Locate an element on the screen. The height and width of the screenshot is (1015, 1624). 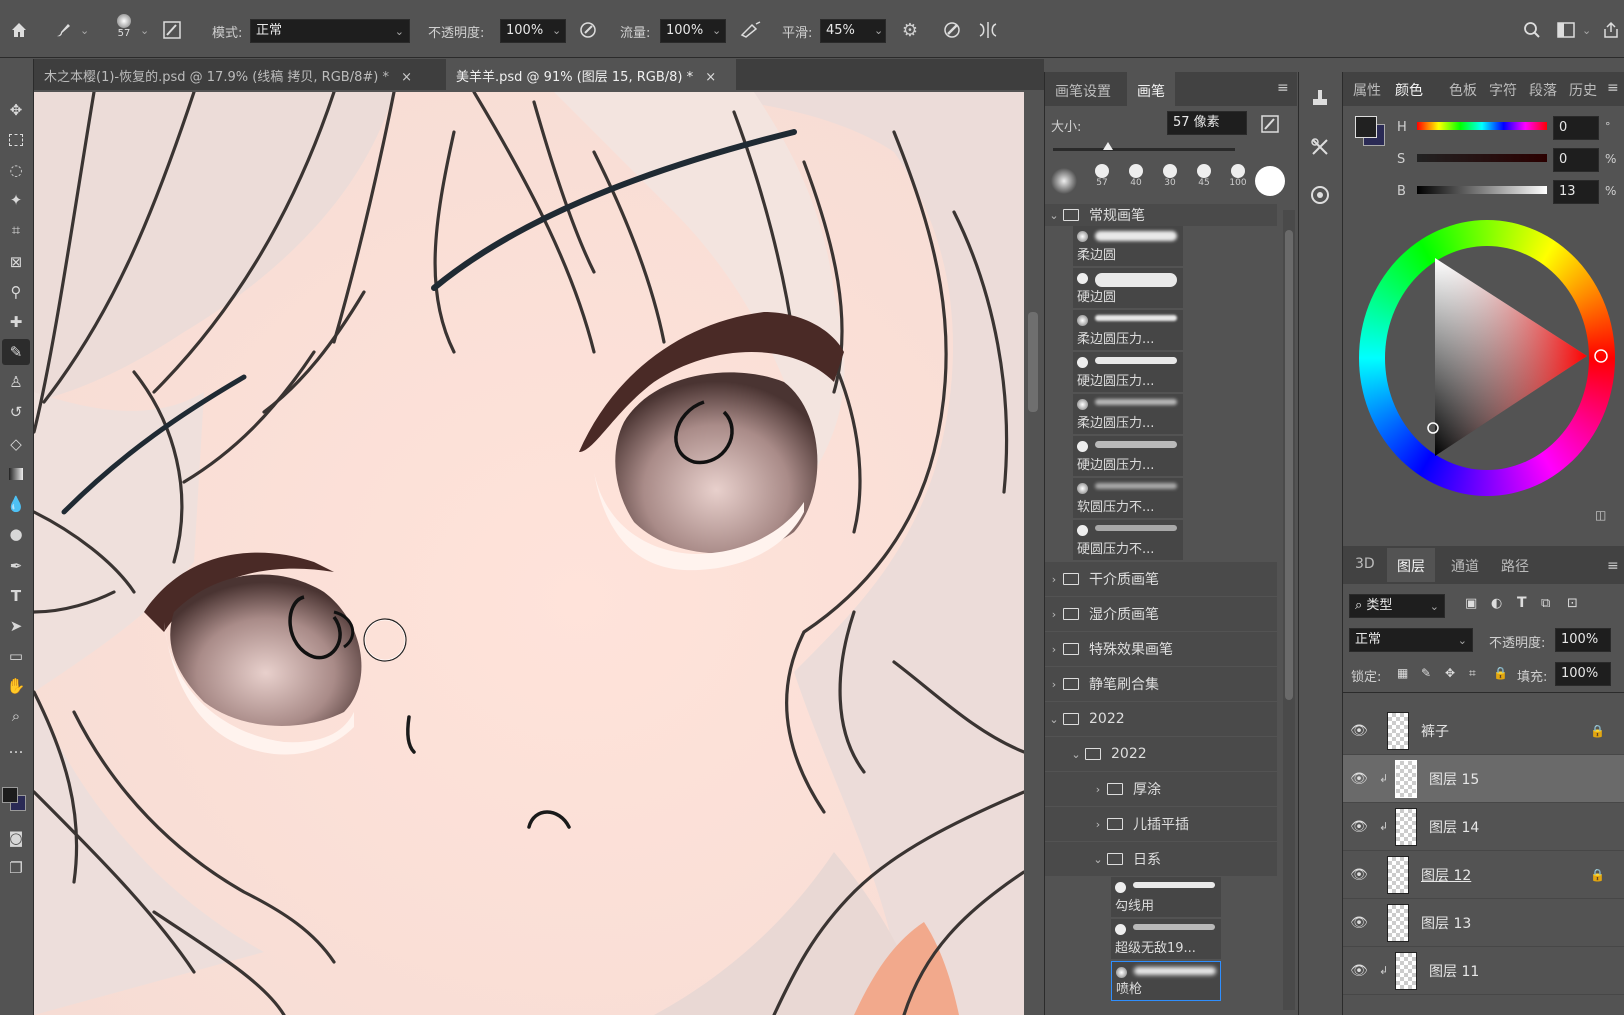
folder-wet-media: › 湿介质画笔 is located at coordinates (1161, 614).